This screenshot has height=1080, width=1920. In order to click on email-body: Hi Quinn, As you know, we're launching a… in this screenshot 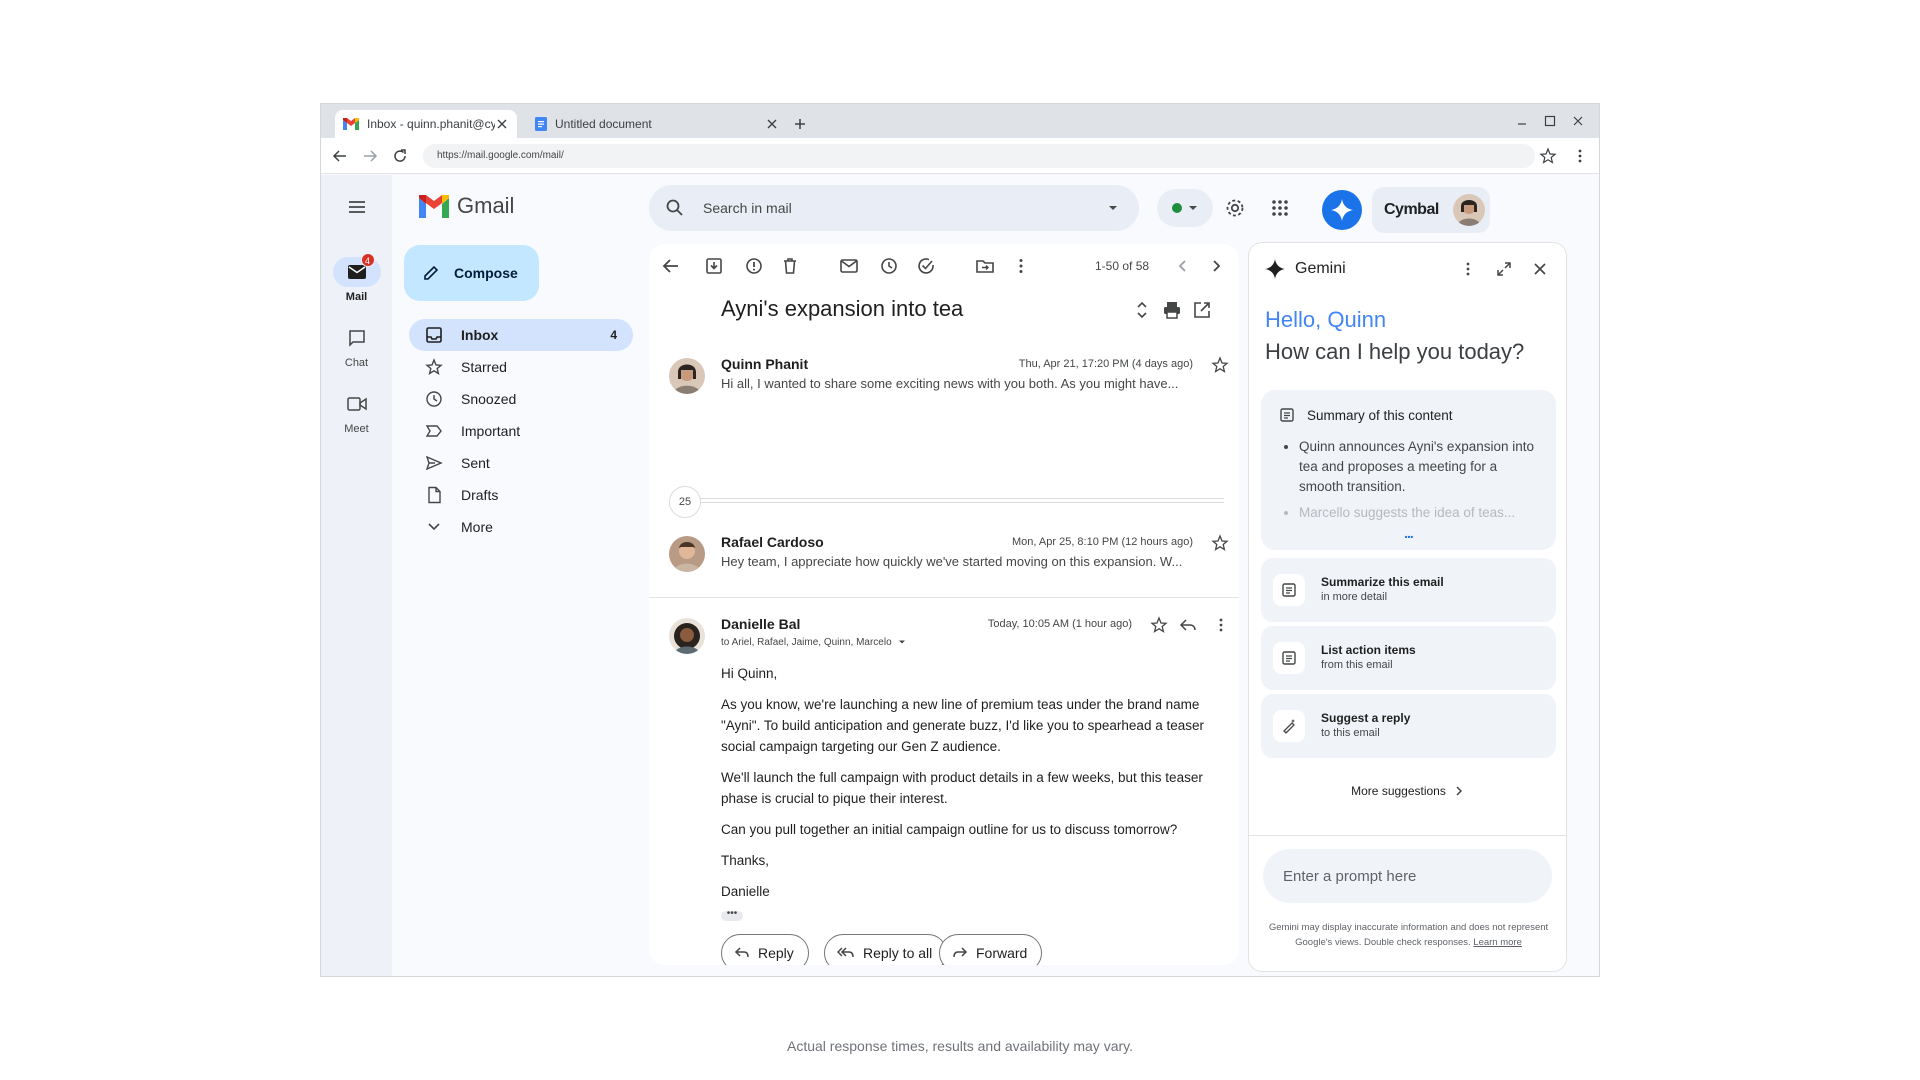, I will do `click(971, 787)`.